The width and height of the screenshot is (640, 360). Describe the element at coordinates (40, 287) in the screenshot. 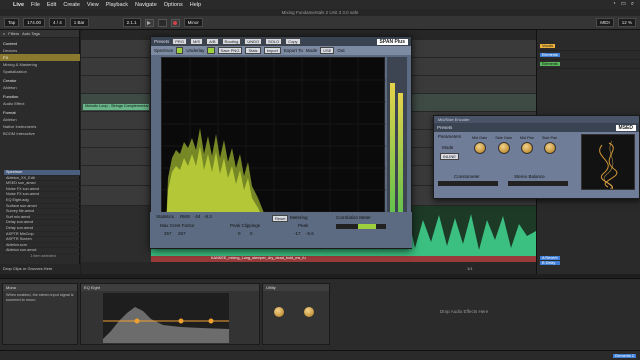

I see `info-title: Mono` at that location.